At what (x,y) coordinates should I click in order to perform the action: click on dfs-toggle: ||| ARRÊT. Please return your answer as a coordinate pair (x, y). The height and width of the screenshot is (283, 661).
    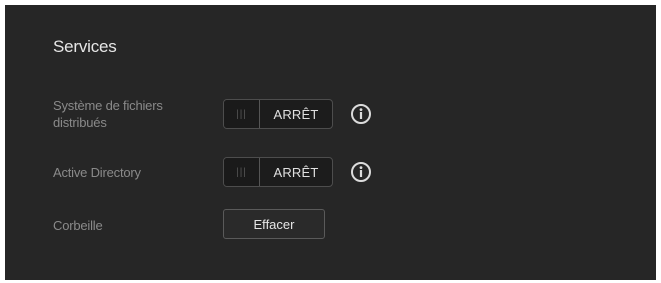
    Looking at the image, I should click on (278, 114).